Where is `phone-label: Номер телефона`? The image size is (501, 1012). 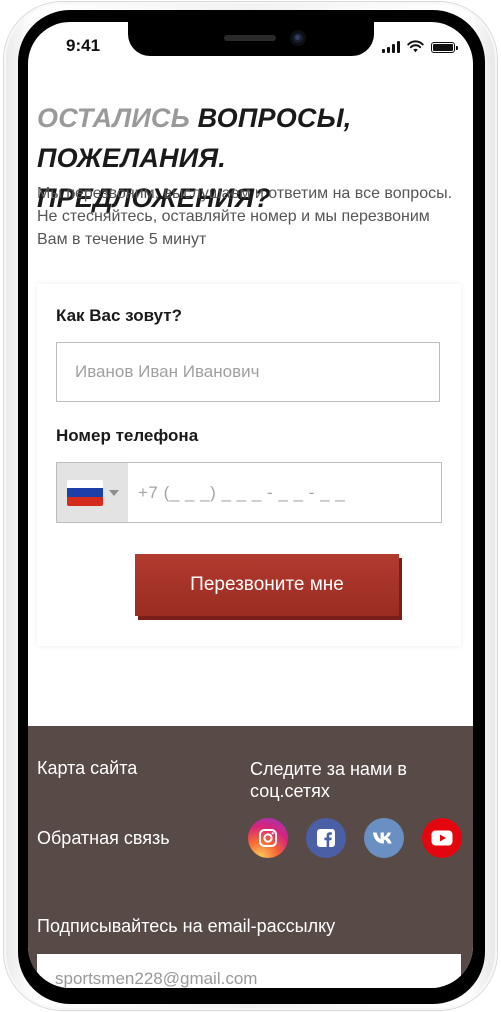
phone-label: Номер телефона is located at coordinates (127, 435).